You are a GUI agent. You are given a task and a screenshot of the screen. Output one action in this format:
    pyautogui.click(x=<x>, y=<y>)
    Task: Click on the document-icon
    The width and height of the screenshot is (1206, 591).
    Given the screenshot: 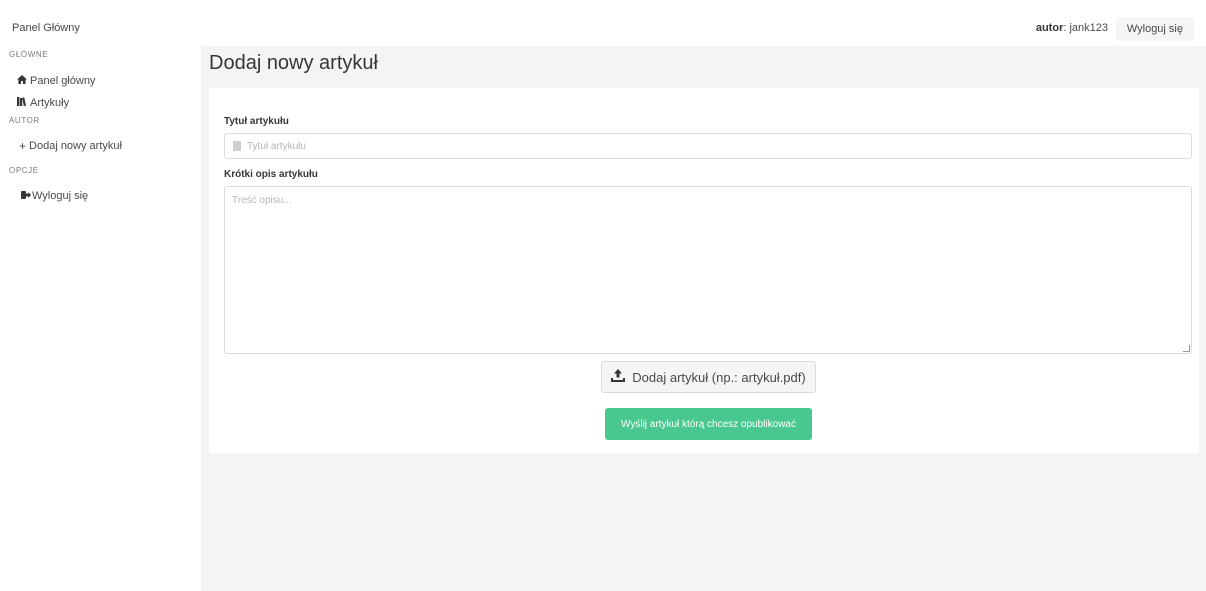 What is the action you would take?
    pyautogui.click(x=237, y=146)
    